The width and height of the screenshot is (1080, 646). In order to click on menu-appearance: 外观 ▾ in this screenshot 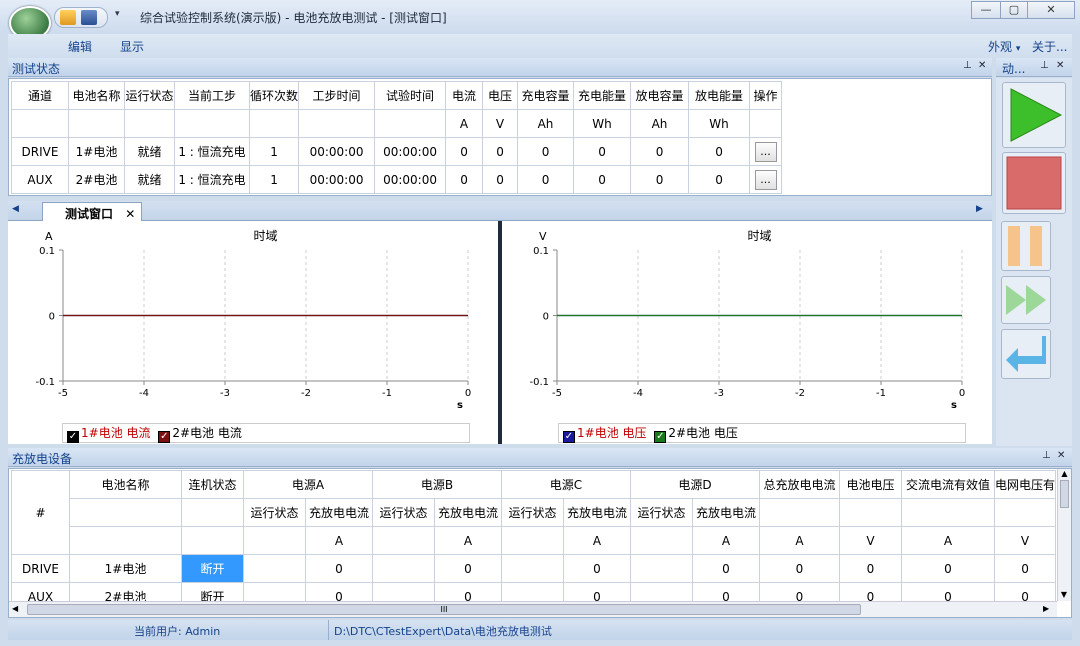, I will do `click(1004, 46)`.